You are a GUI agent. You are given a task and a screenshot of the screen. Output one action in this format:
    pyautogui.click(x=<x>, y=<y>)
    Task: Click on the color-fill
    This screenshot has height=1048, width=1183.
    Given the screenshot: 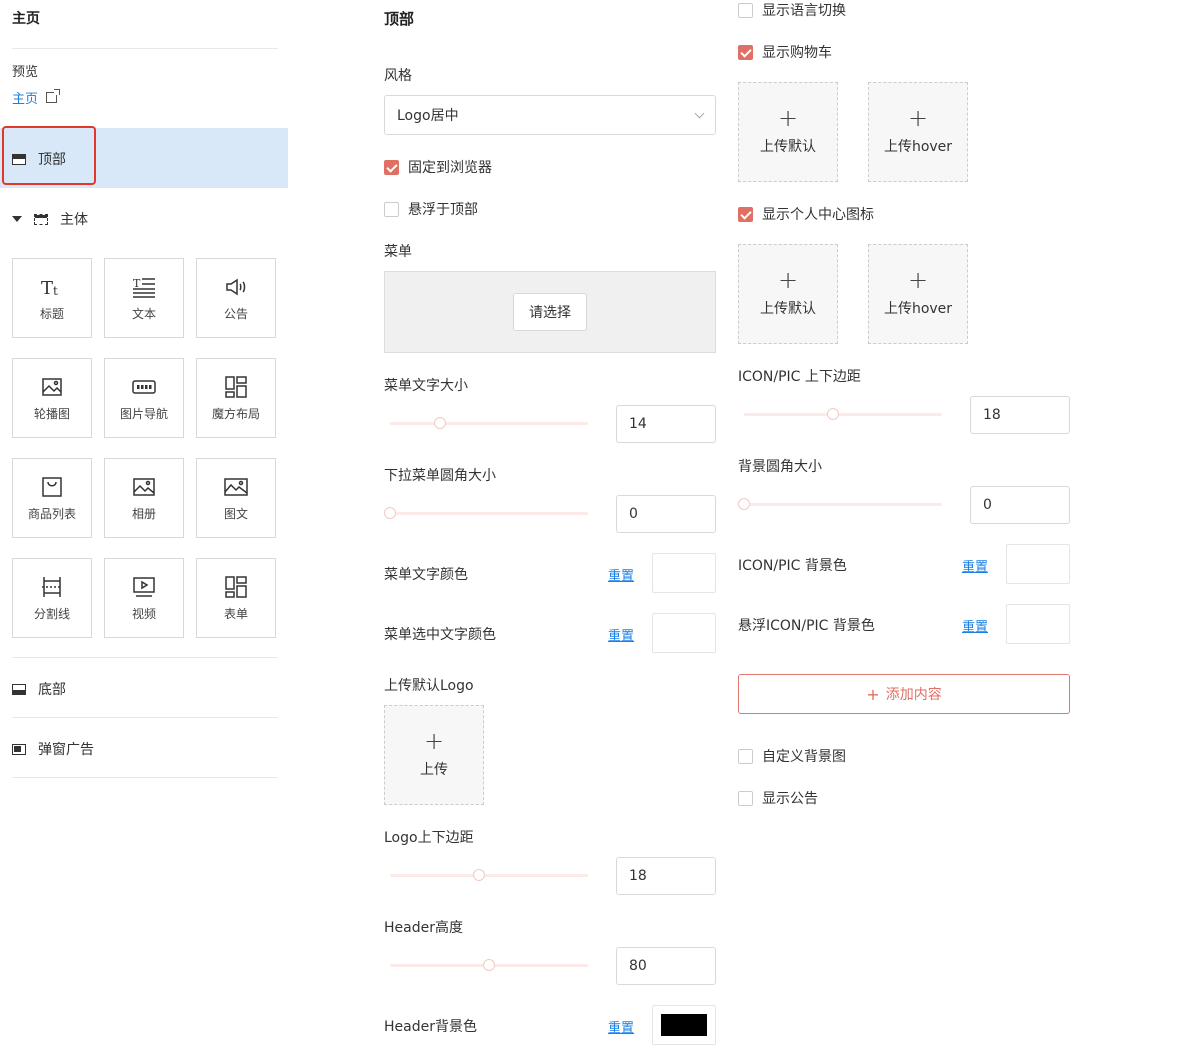 What is the action you would take?
    pyautogui.click(x=684, y=633)
    